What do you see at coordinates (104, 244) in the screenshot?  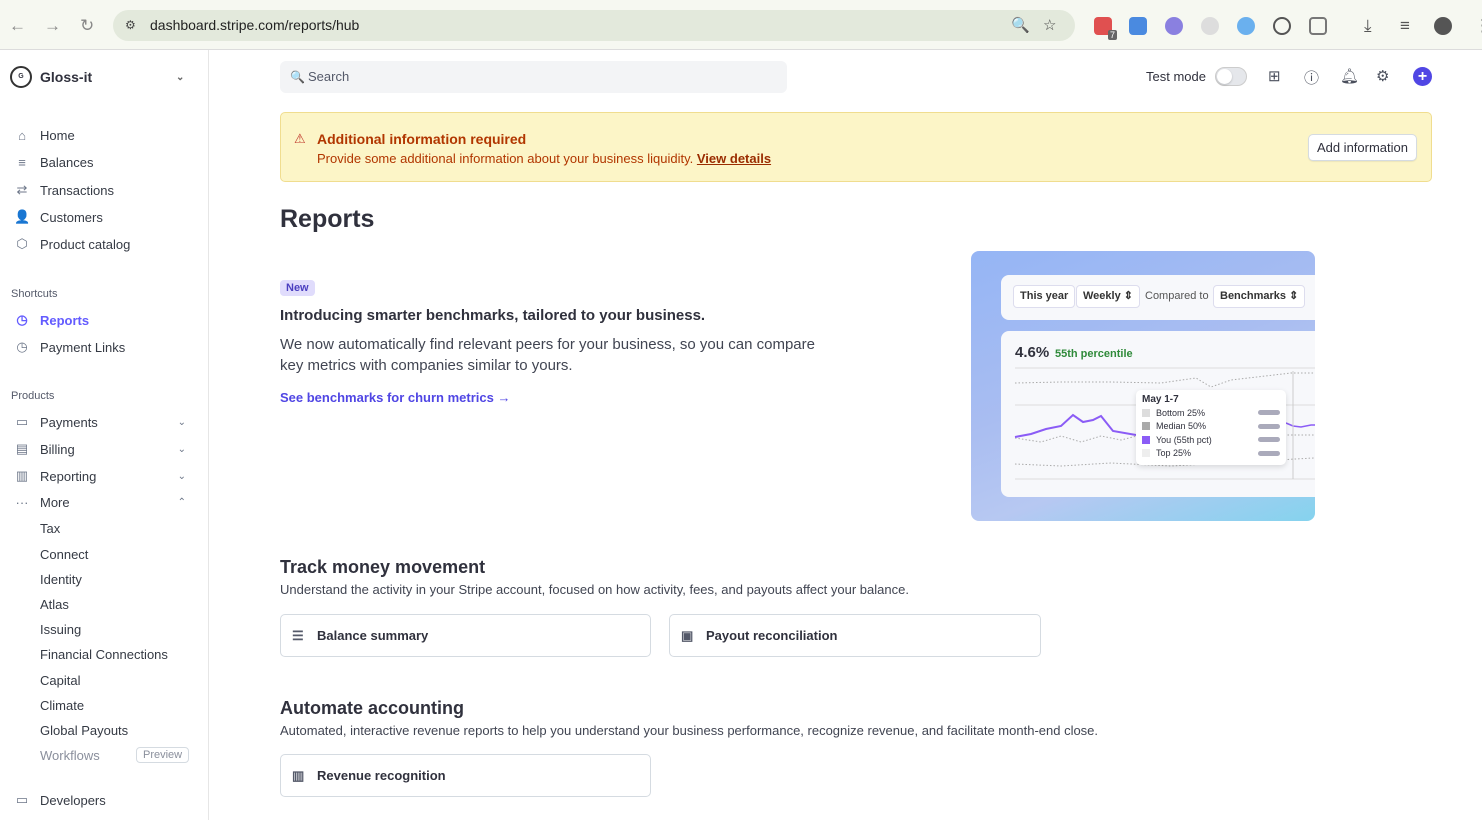 I see `sidebar-item-product-catalog: ⬡ Product catalog` at bounding box center [104, 244].